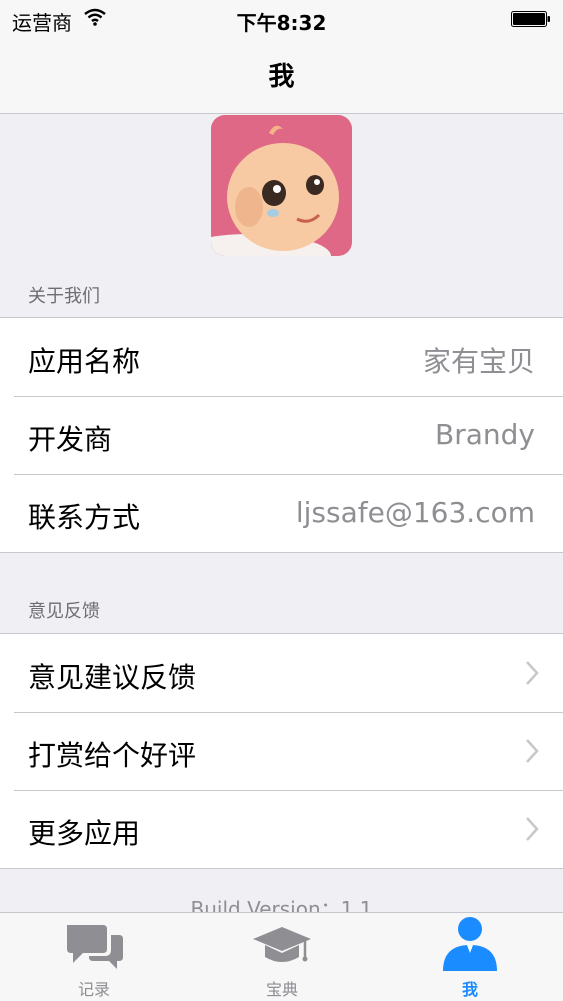  What do you see at coordinates (70, 439) in the screenshot?
I see `row-label: 开发商` at bounding box center [70, 439].